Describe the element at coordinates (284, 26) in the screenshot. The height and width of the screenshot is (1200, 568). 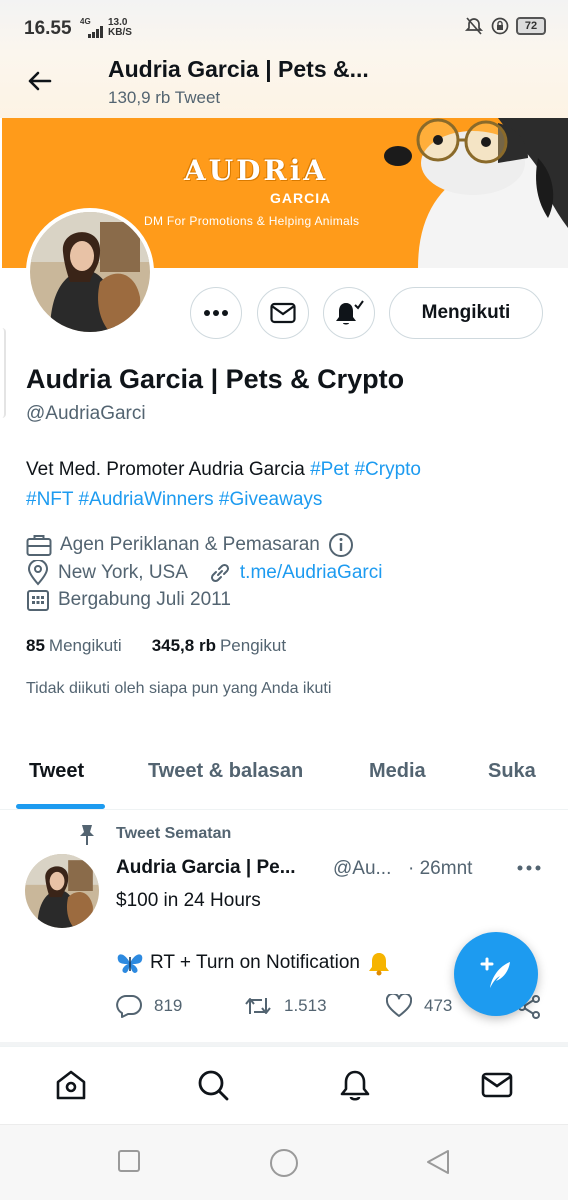
I see `status-bar: 16.55 4G 13.0 KB/S 72` at that location.